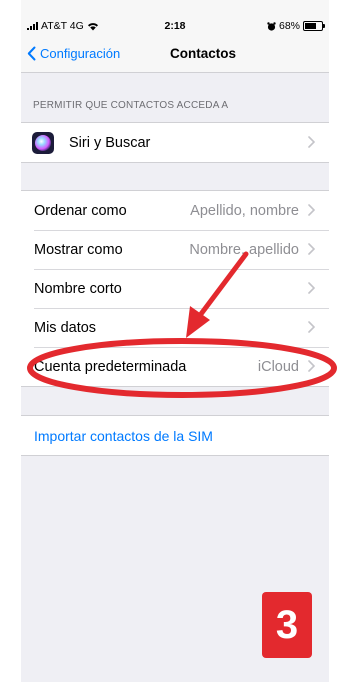 The image size is (350, 700). Describe the element at coordinates (175, 327) in the screenshot. I see `my-info-row: Mis datos` at that location.